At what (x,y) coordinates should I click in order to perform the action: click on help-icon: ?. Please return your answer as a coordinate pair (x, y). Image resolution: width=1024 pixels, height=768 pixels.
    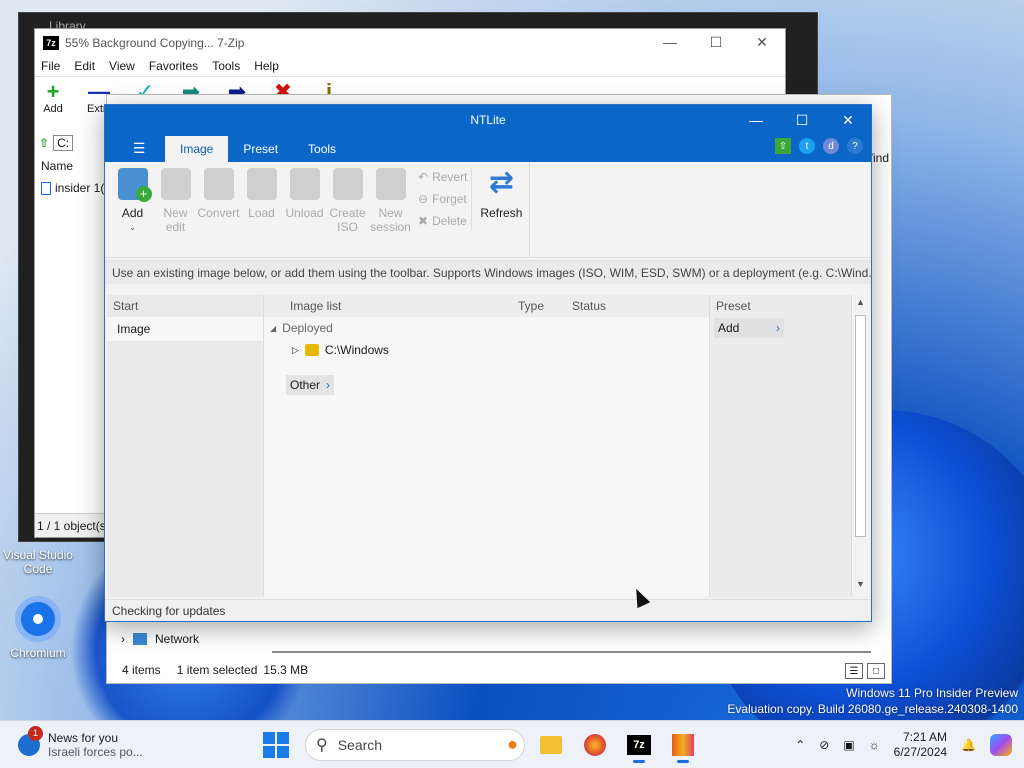
    Looking at the image, I should click on (855, 146).